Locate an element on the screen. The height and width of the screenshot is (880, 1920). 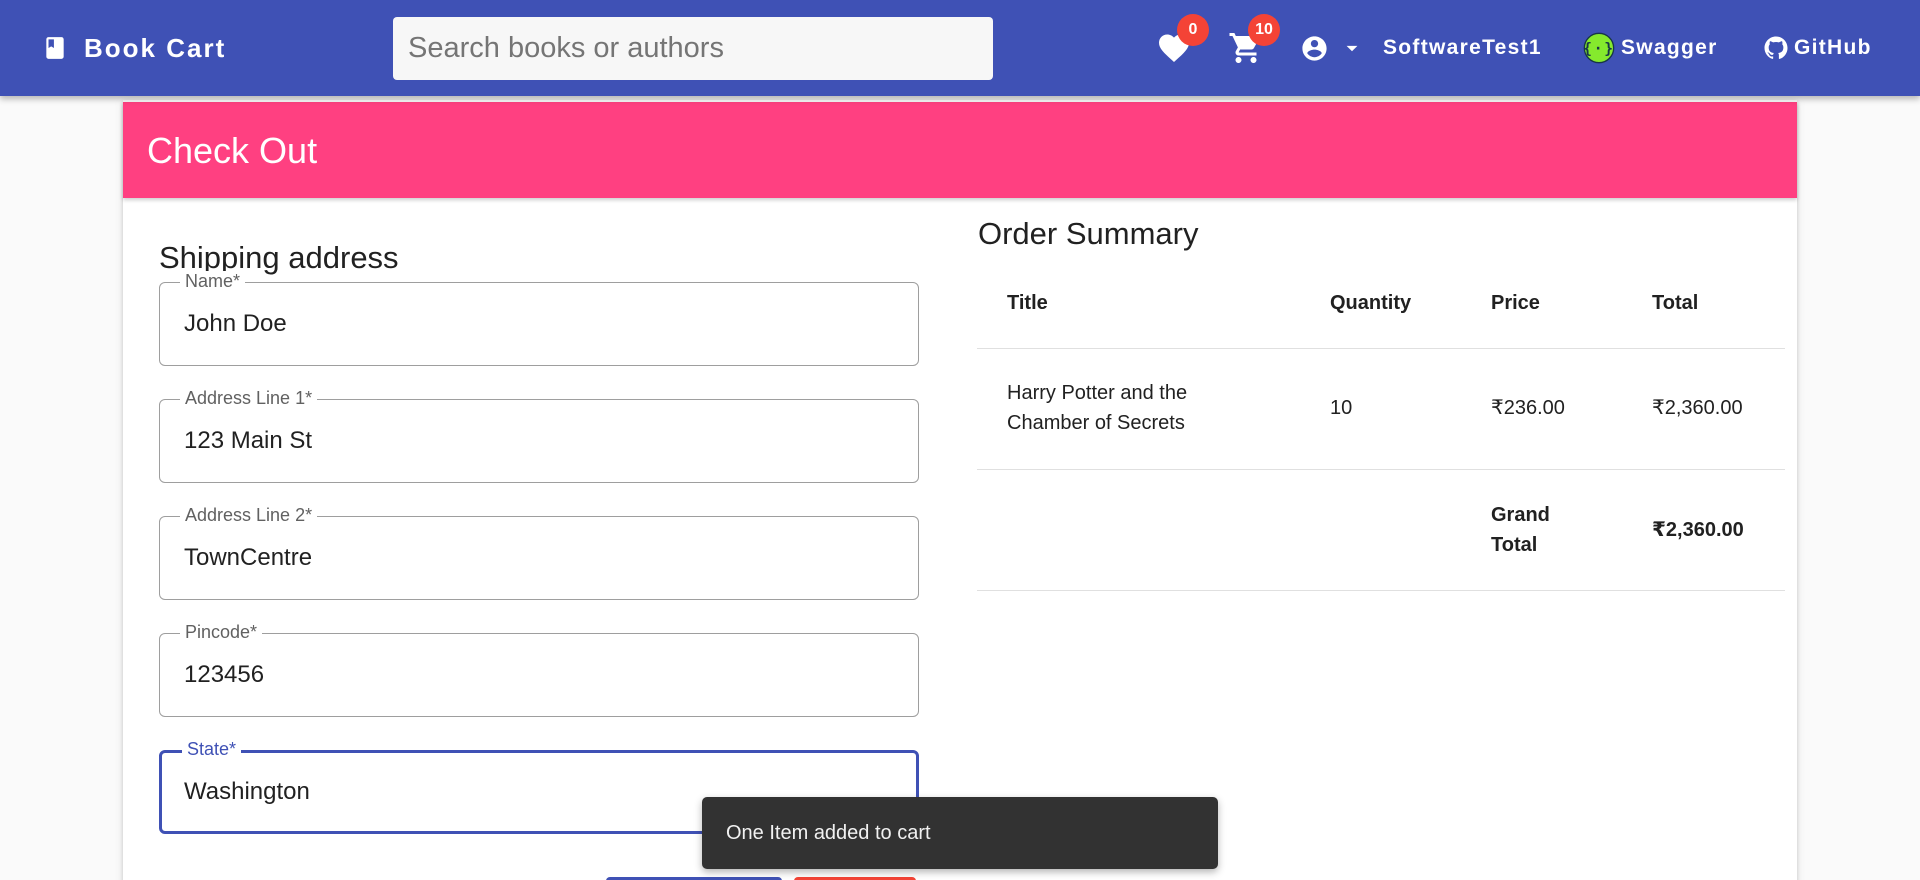
brand-title: Book Cart is located at coordinates (155, 47).